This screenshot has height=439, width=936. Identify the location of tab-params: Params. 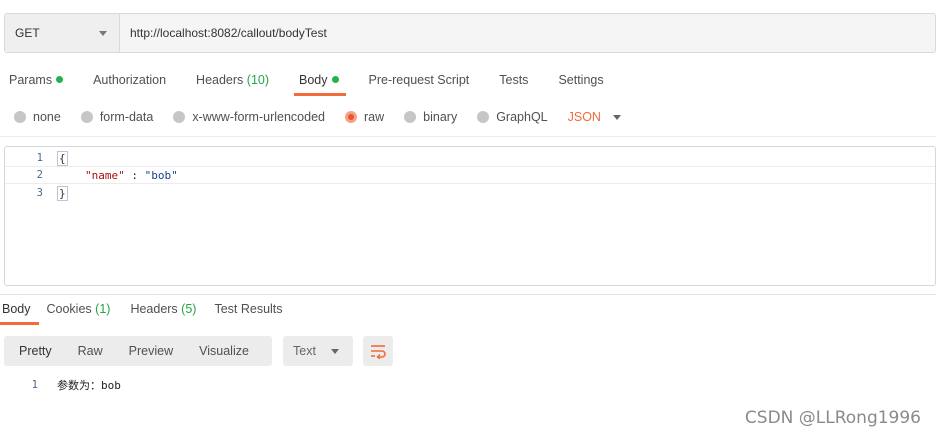
(36, 81).